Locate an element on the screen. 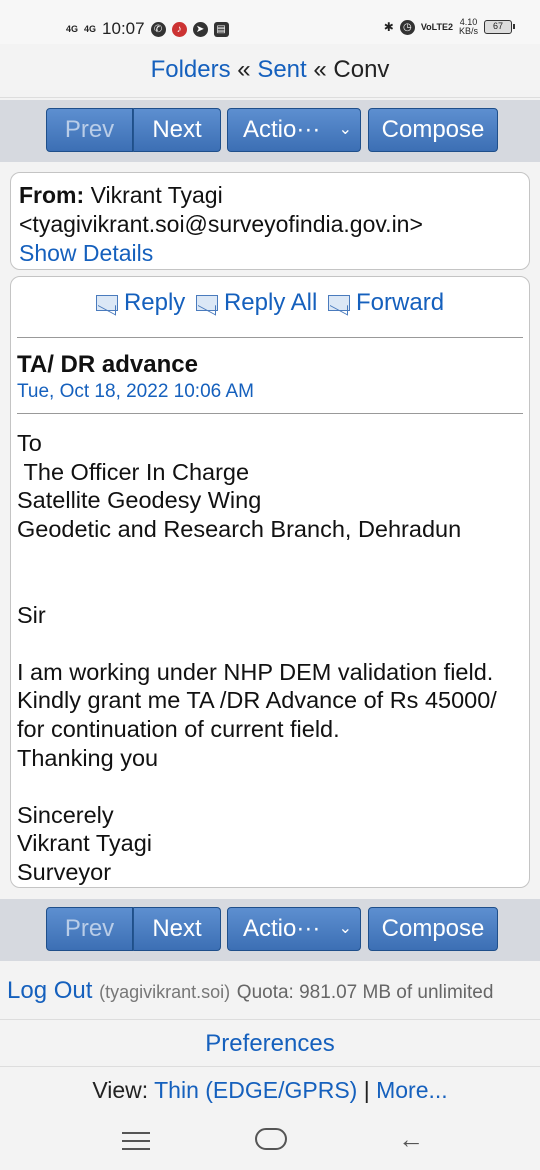  from-label: From: is located at coordinates (52, 195).